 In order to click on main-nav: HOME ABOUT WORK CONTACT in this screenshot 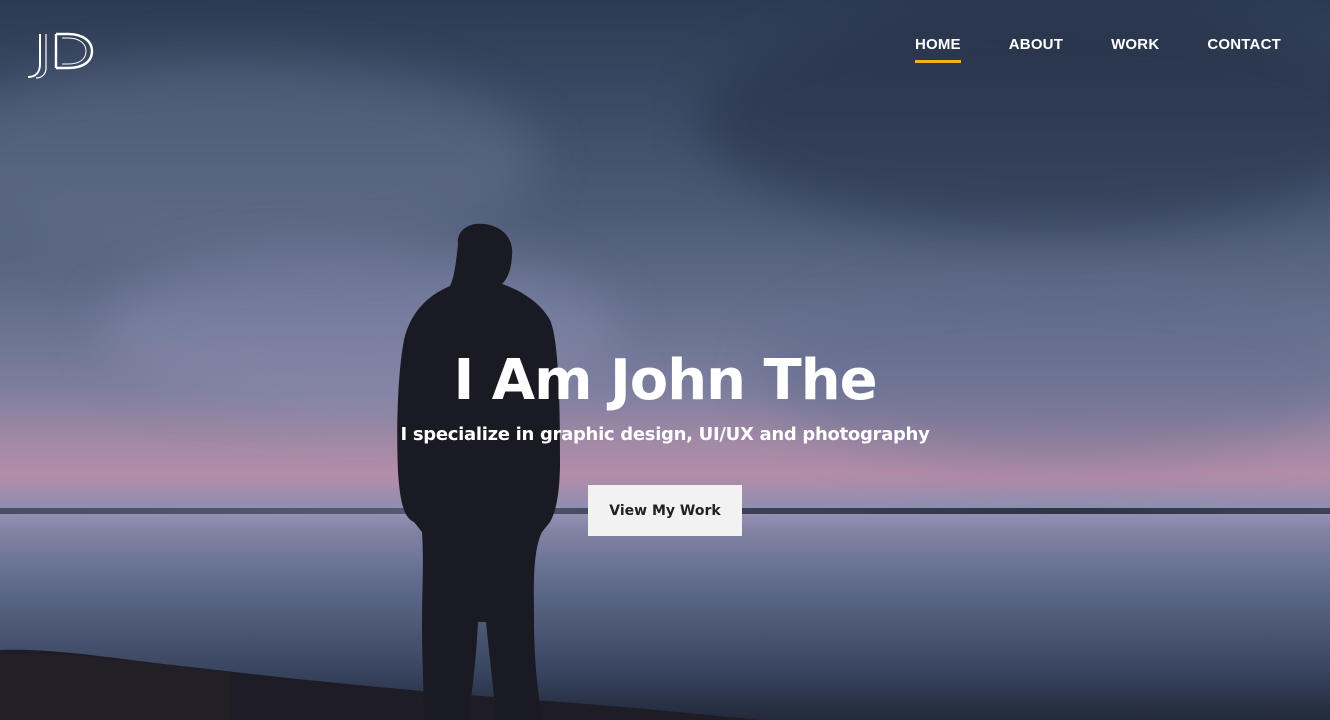, I will do `click(1097, 49)`.